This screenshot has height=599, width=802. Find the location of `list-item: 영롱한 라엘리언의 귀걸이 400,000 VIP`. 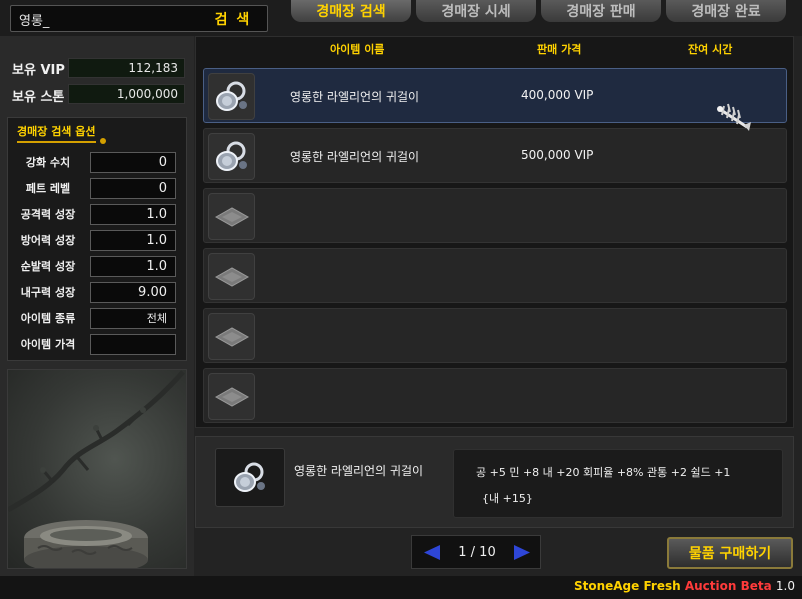

list-item: 영롱한 라엘리언의 귀걸이 400,000 VIP is located at coordinates (495, 95).